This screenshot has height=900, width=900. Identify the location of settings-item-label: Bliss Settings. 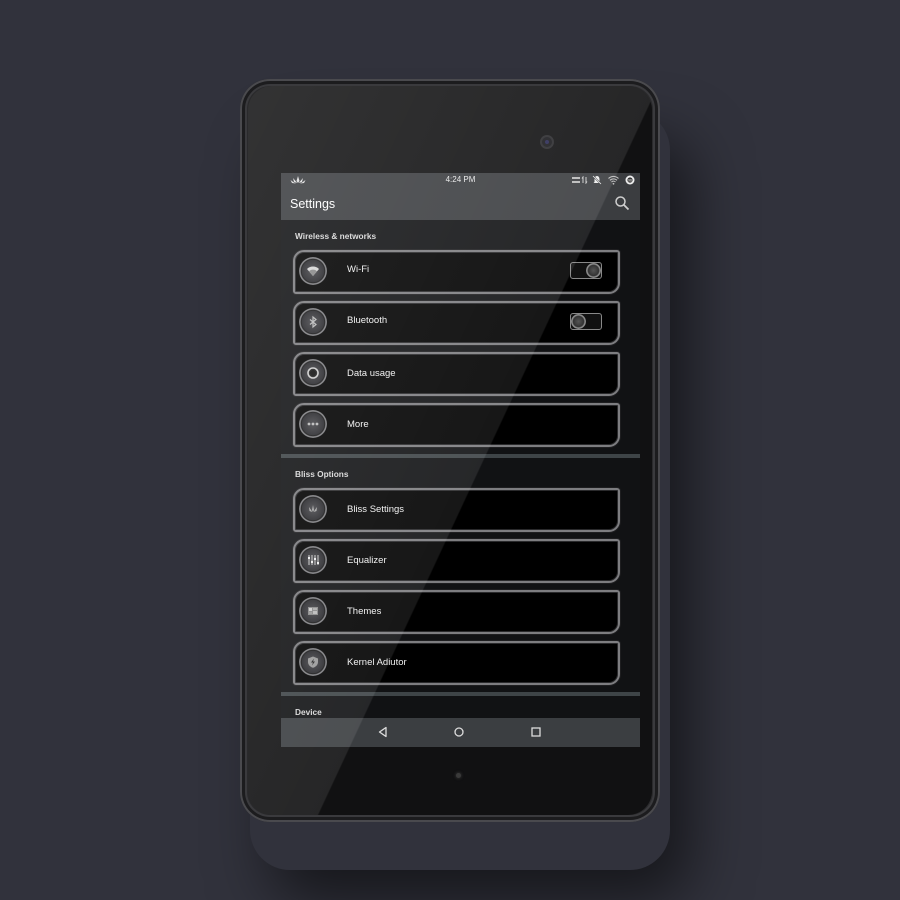
(376, 509).